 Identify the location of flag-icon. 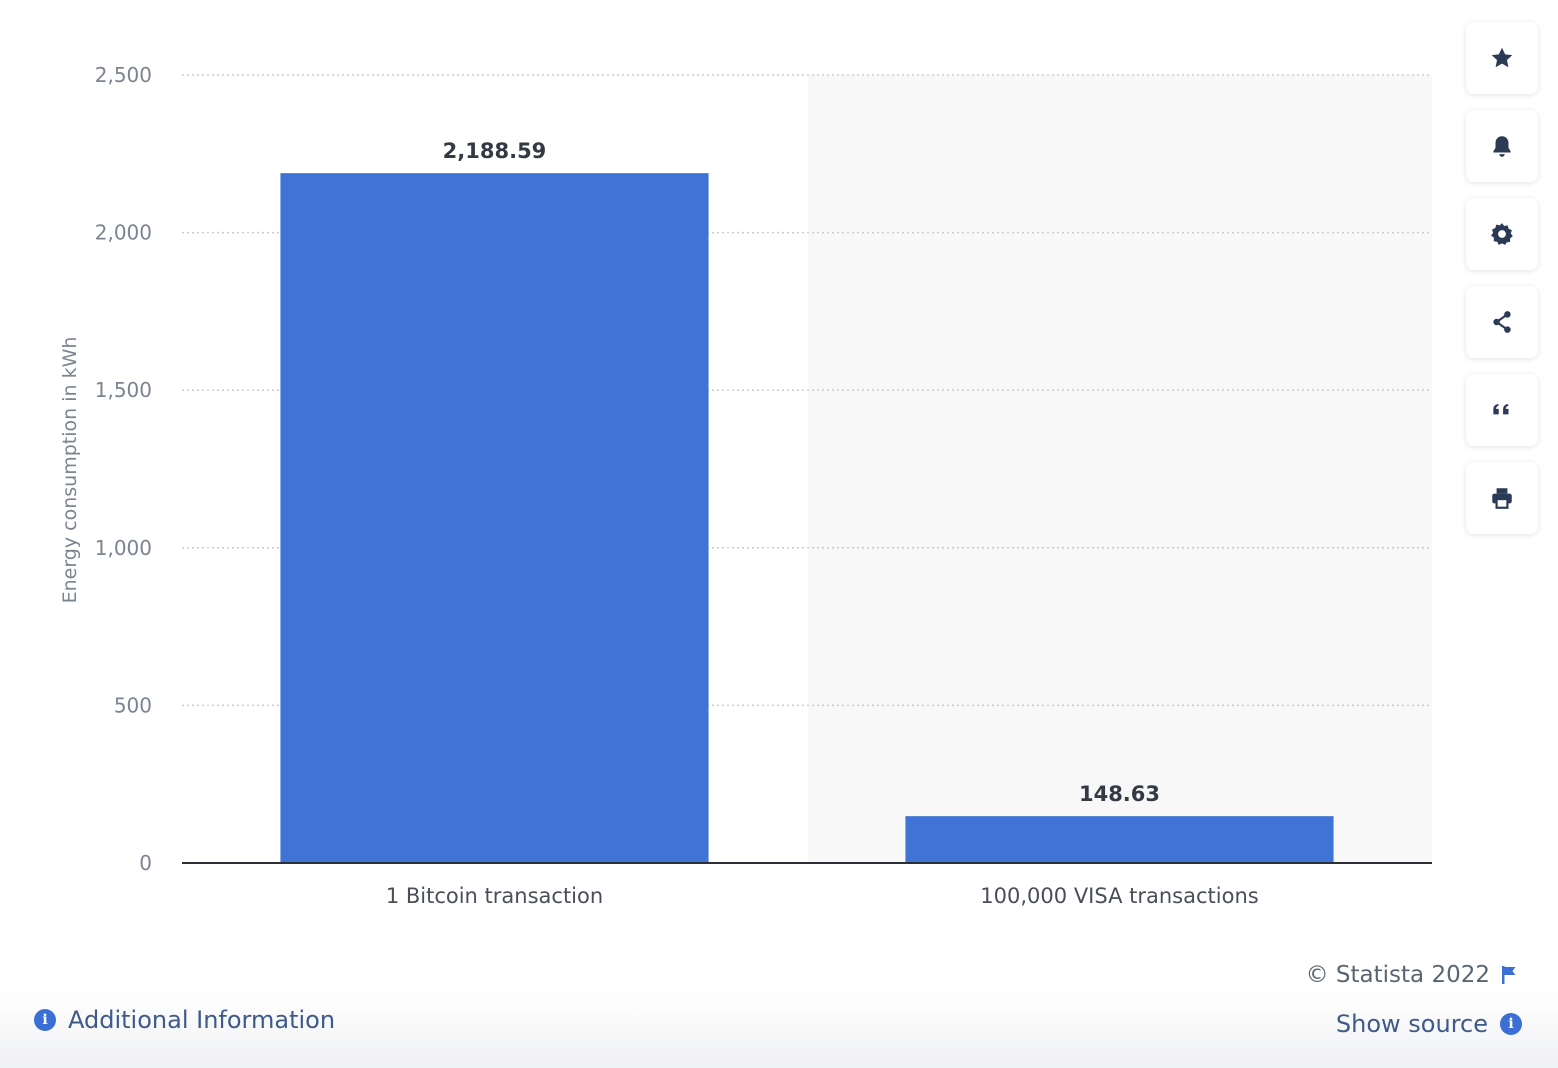
(1509, 975).